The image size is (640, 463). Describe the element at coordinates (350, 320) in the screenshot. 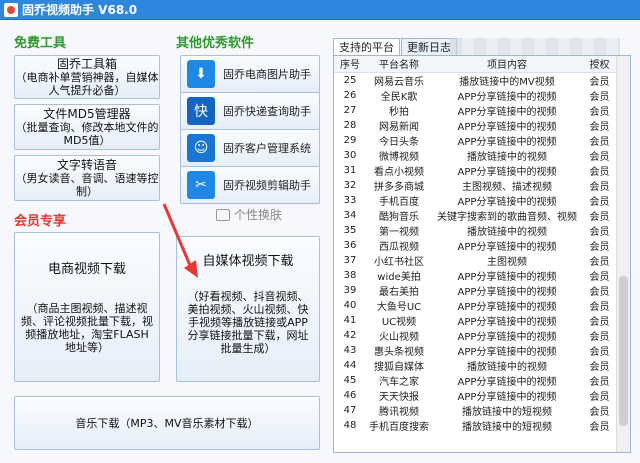

I see `table-cell: 41` at that location.